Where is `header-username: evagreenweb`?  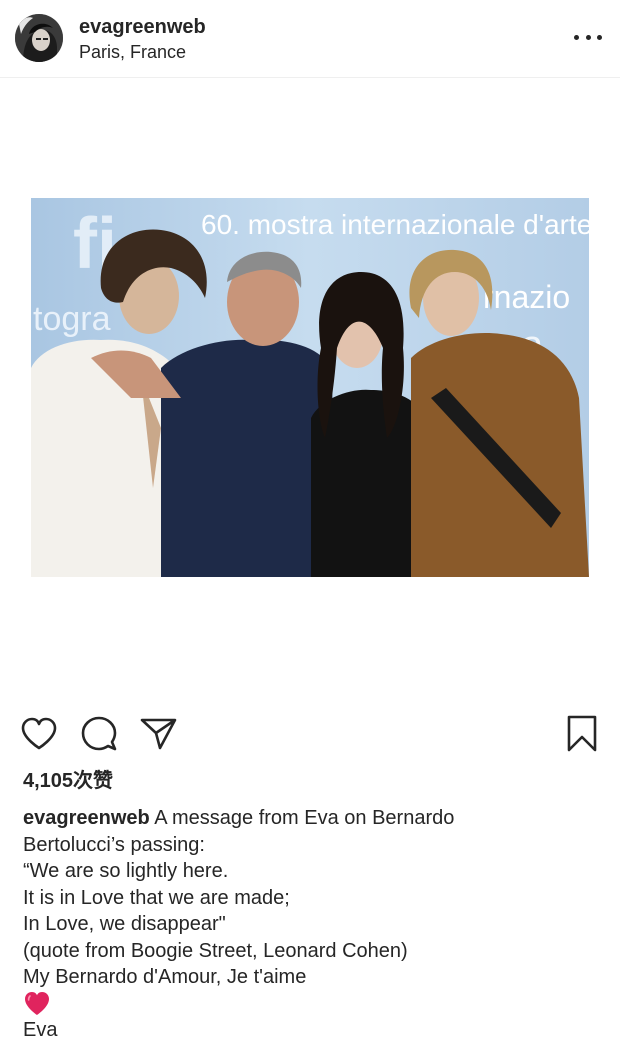
header-username: evagreenweb is located at coordinates (142, 27).